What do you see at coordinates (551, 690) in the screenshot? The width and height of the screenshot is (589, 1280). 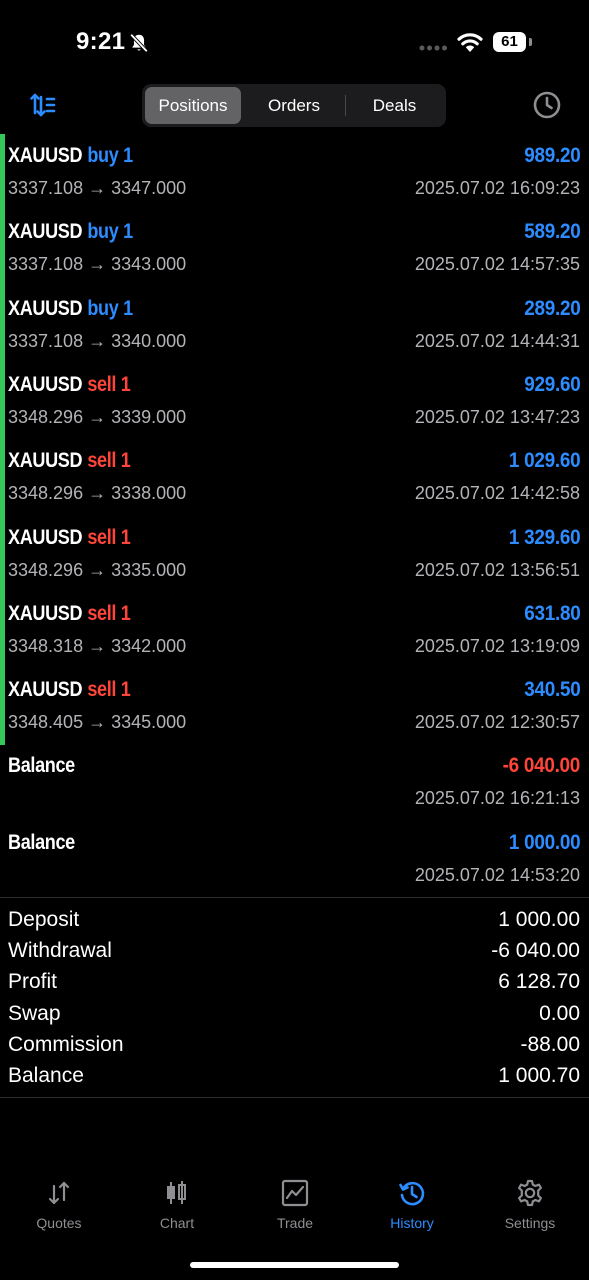 I see `deal-profit: 340.50` at bounding box center [551, 690].